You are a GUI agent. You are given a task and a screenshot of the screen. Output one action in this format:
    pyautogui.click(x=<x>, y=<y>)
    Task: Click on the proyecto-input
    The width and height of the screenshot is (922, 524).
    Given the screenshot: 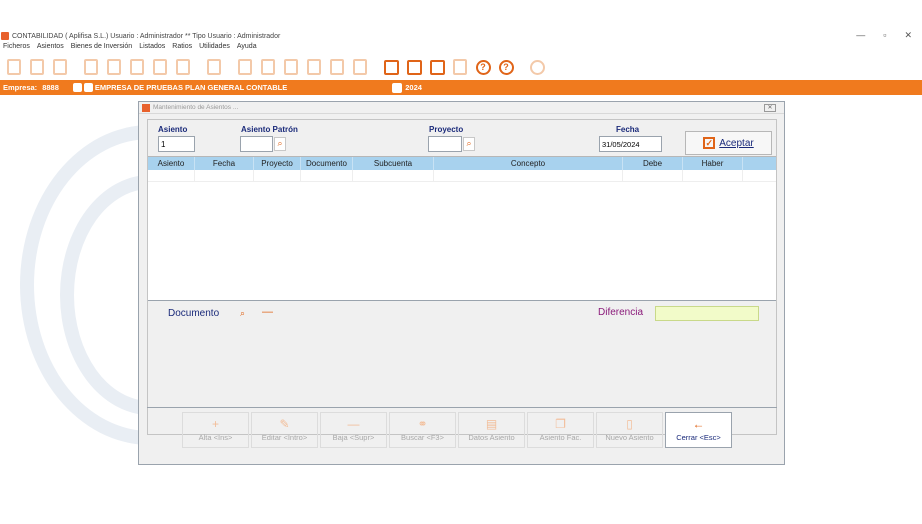 What is the action you would take?
    pyautogui.click(x=445, y=144)
    